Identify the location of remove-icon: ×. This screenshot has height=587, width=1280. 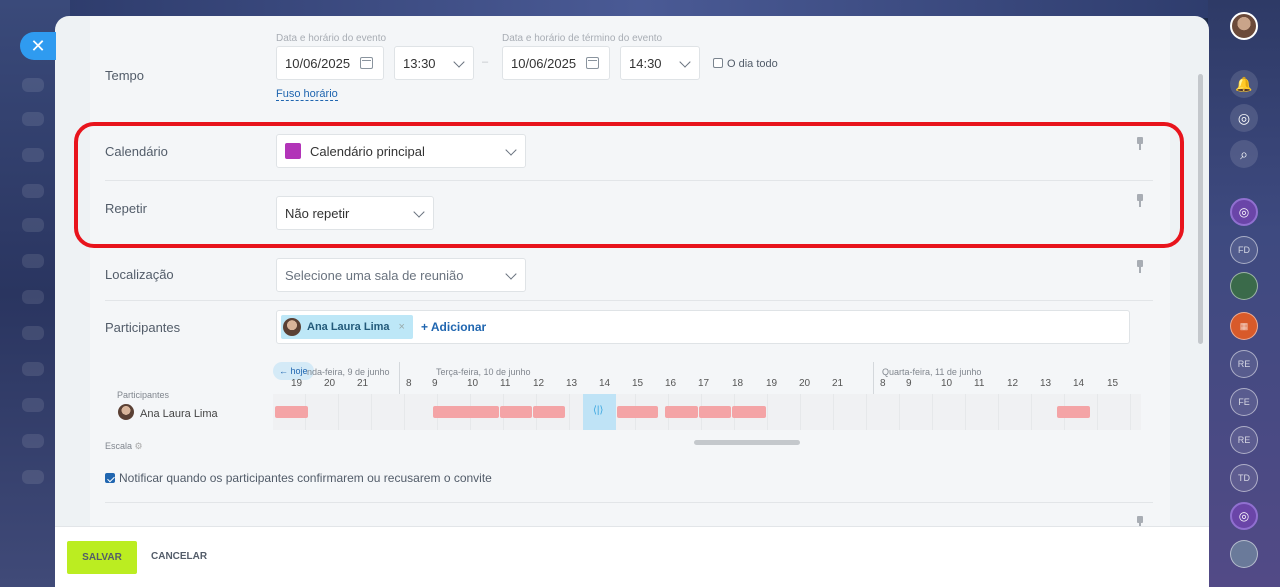
(402, 327).